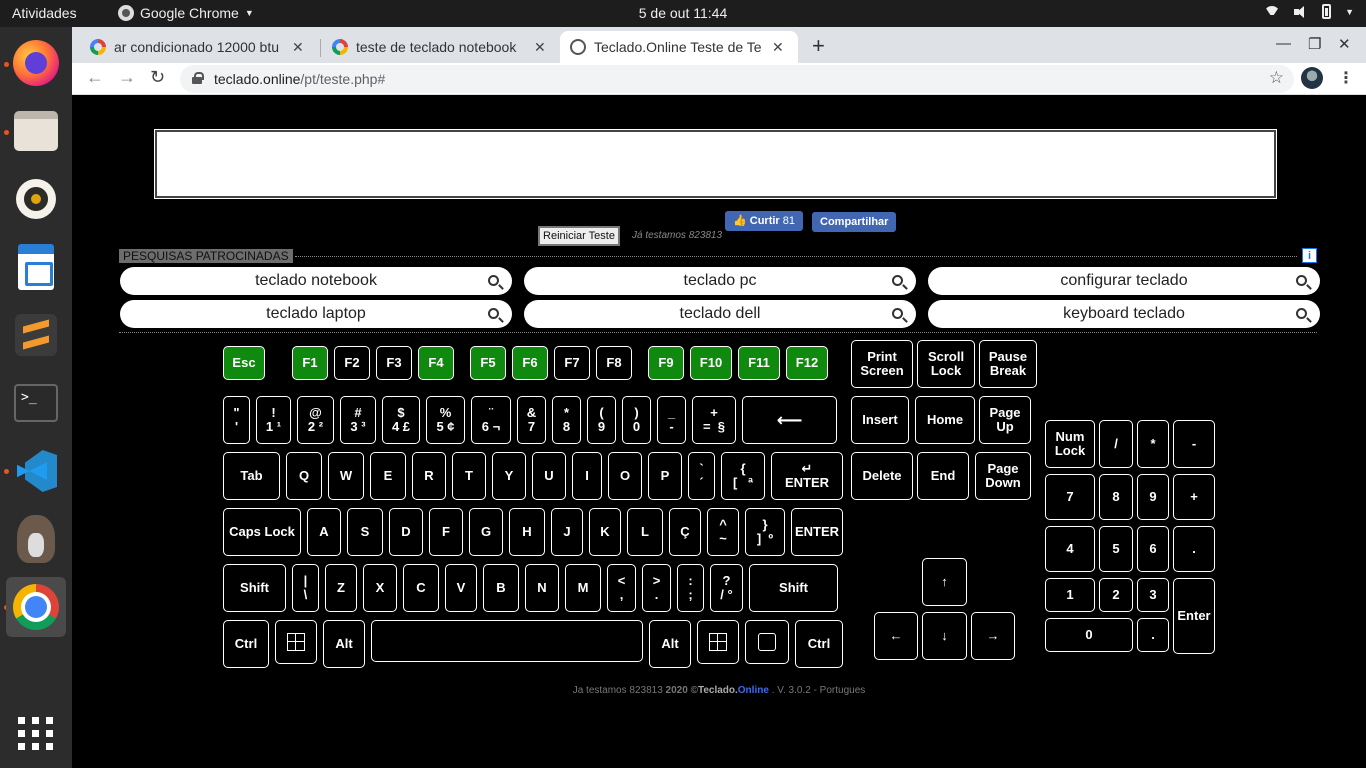 Image resolution: width=1366 pixels, height=768 pixels. What do you see at coordinates (36, 335) in the screenshot?
I see `dock-sublime` at bounding box center [36, 335].